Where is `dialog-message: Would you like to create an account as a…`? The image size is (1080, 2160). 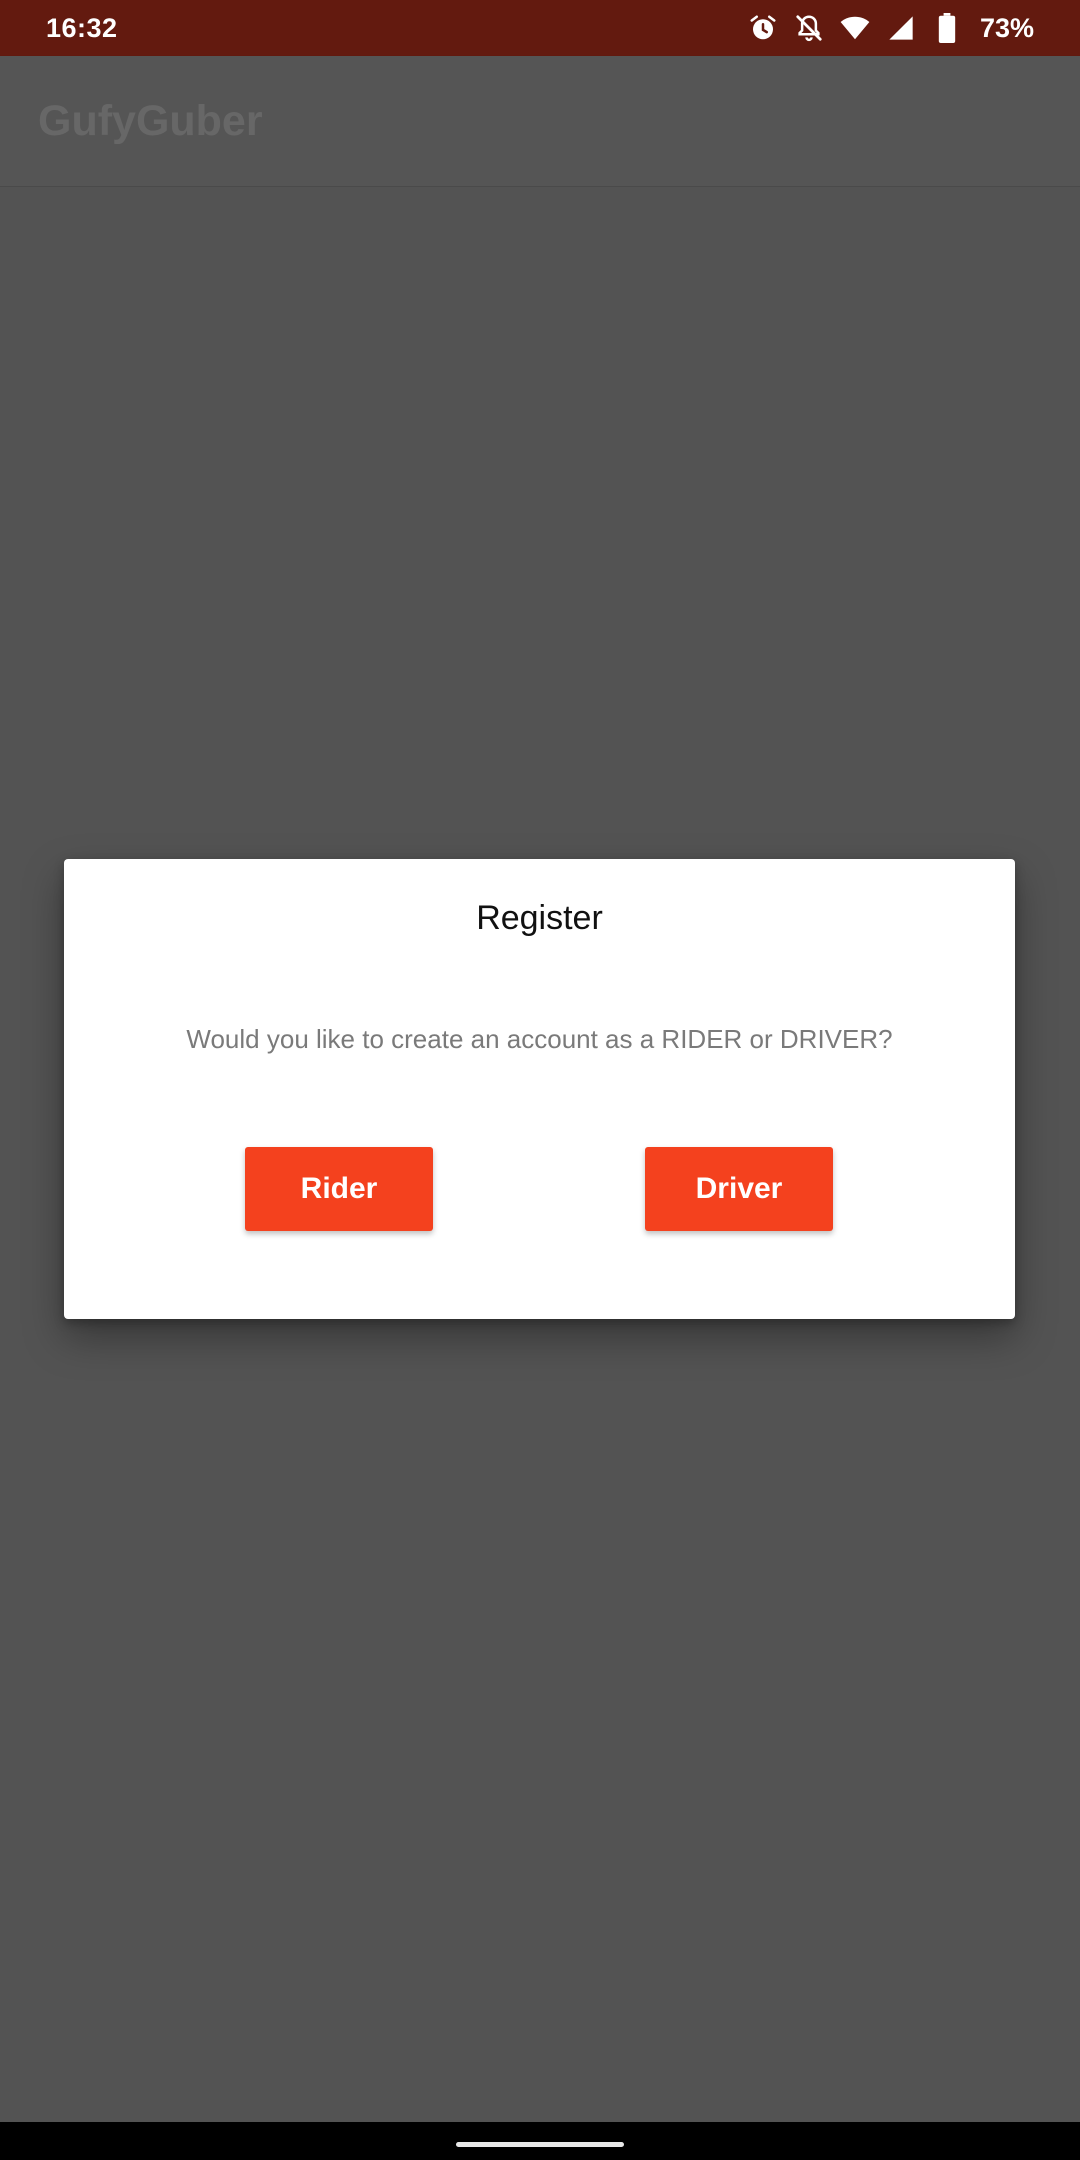 dialog-message: Would you like to create an account as a… is located at coordinates (539, 1039).